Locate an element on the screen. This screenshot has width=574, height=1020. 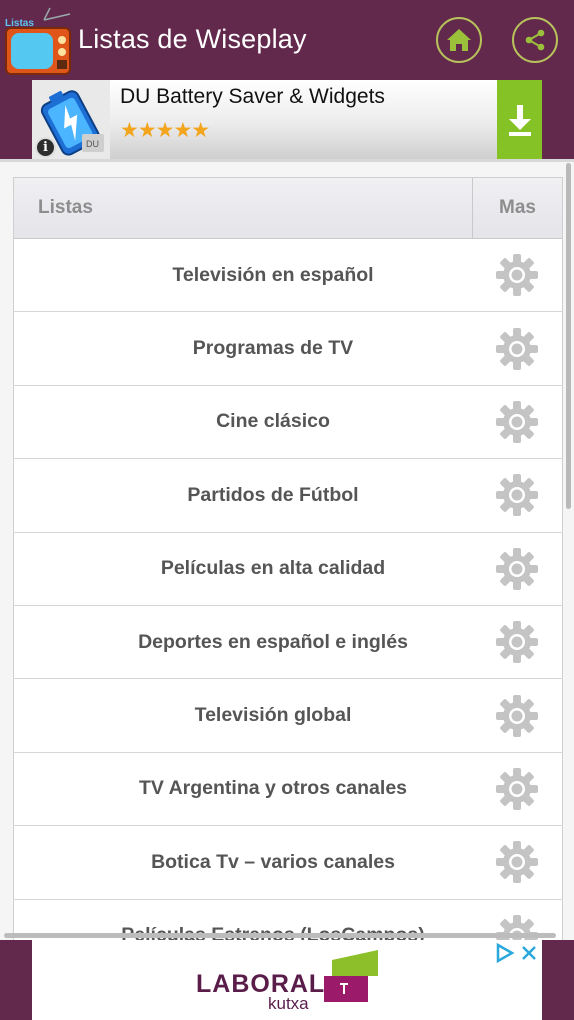
list-row-label: Películas en alta calidad is located at coordinates (243, 569).